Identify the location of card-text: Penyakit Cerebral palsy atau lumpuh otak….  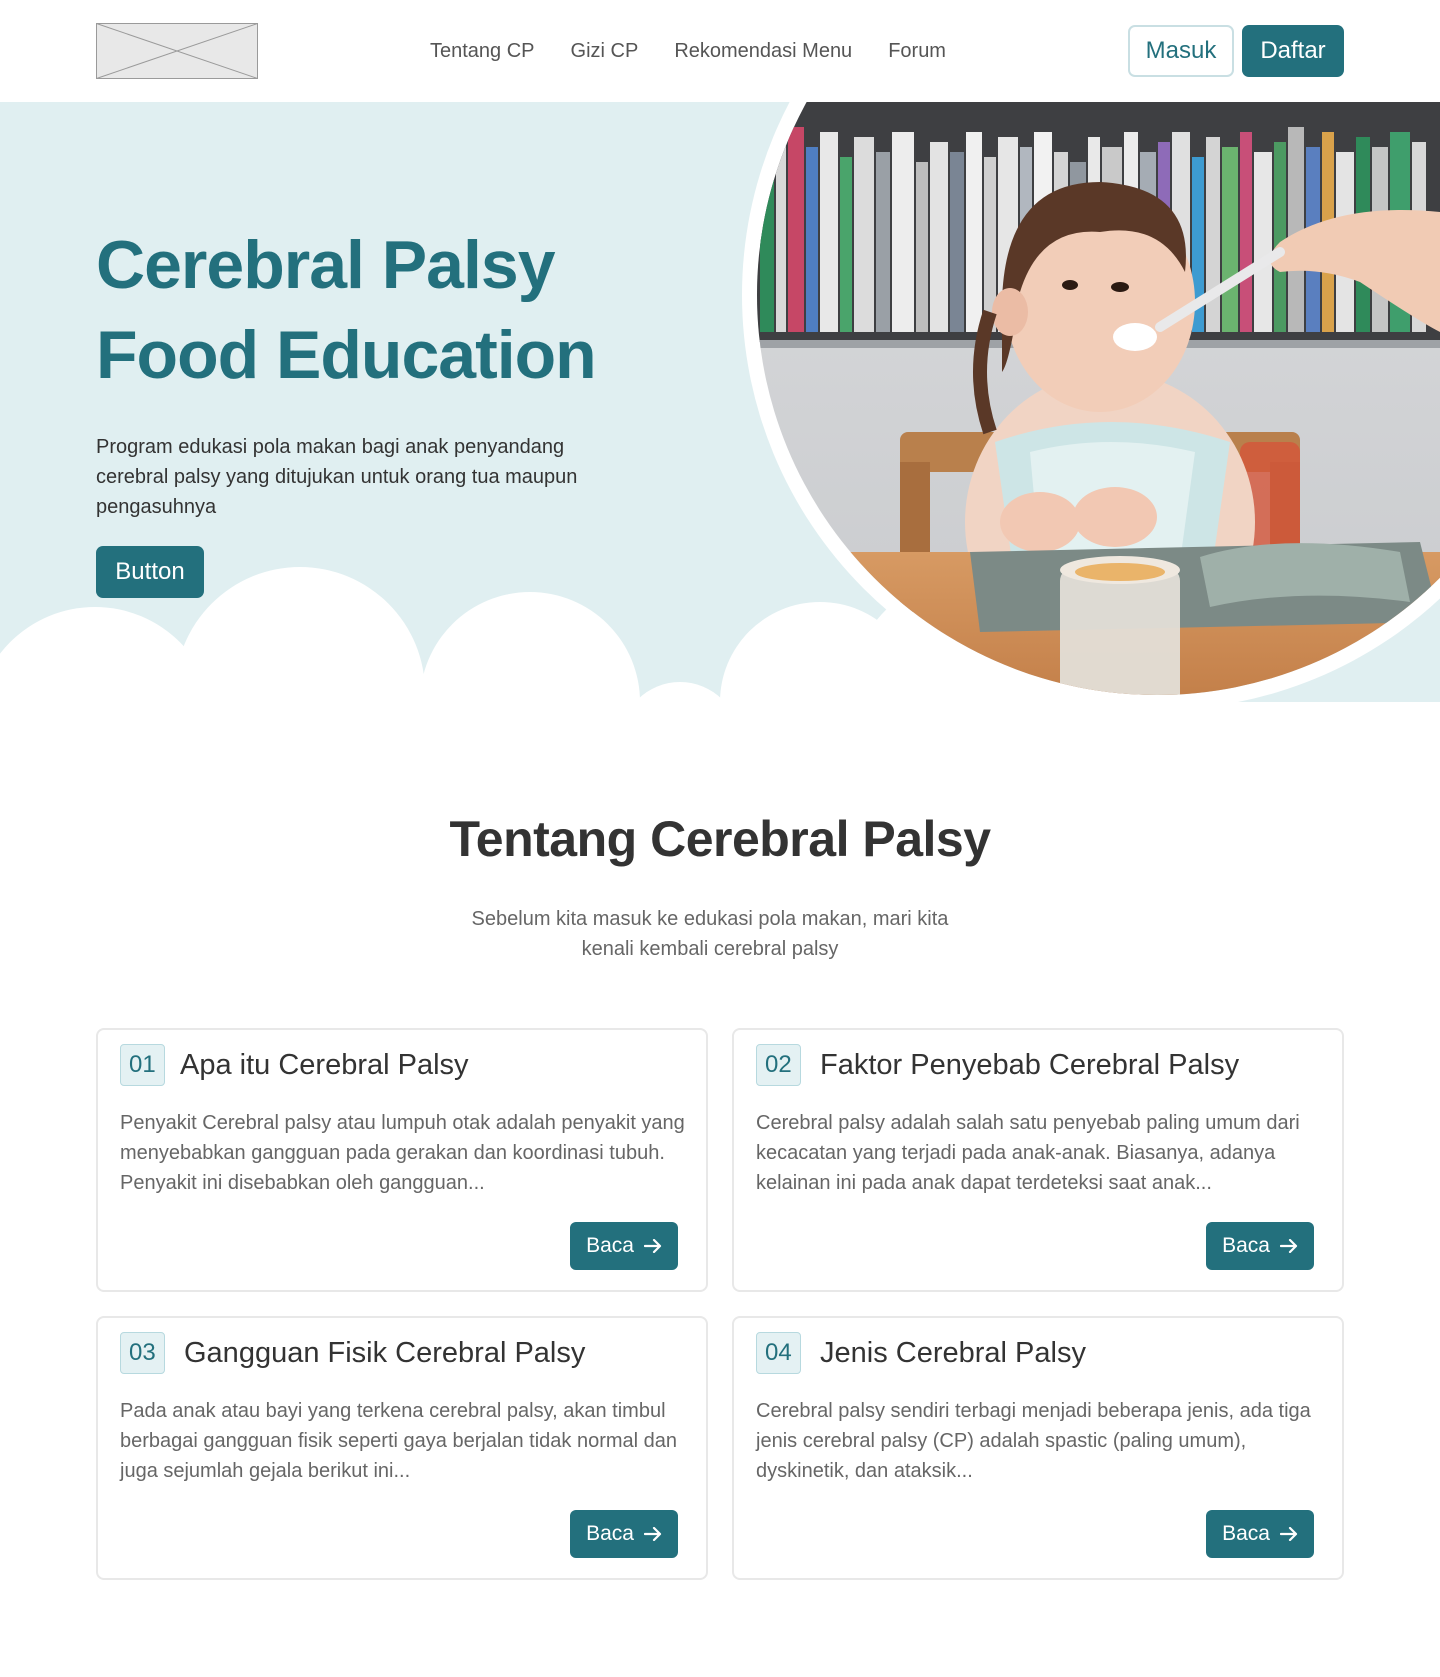
(402, 1153).